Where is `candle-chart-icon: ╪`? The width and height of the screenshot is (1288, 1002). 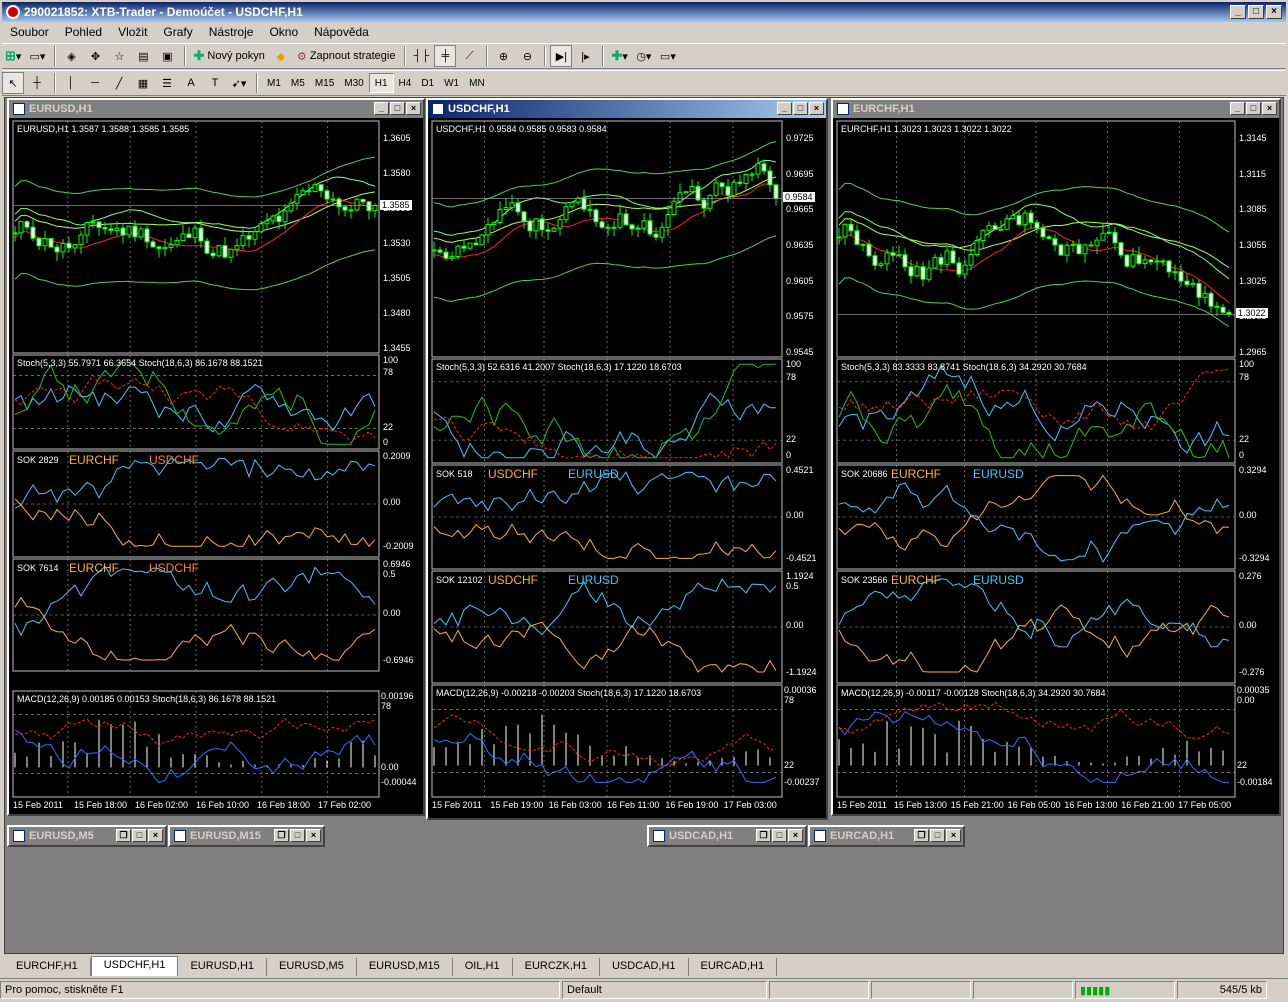 candle-chart-icon: ╪ is located at coordinates (445, 56).